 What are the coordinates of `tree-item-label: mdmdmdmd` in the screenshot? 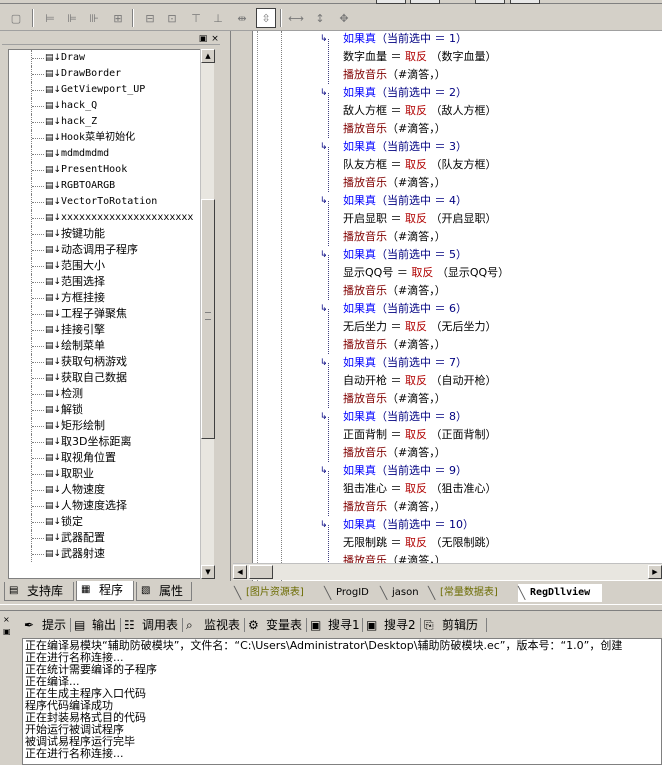 It's located at (85, 153).